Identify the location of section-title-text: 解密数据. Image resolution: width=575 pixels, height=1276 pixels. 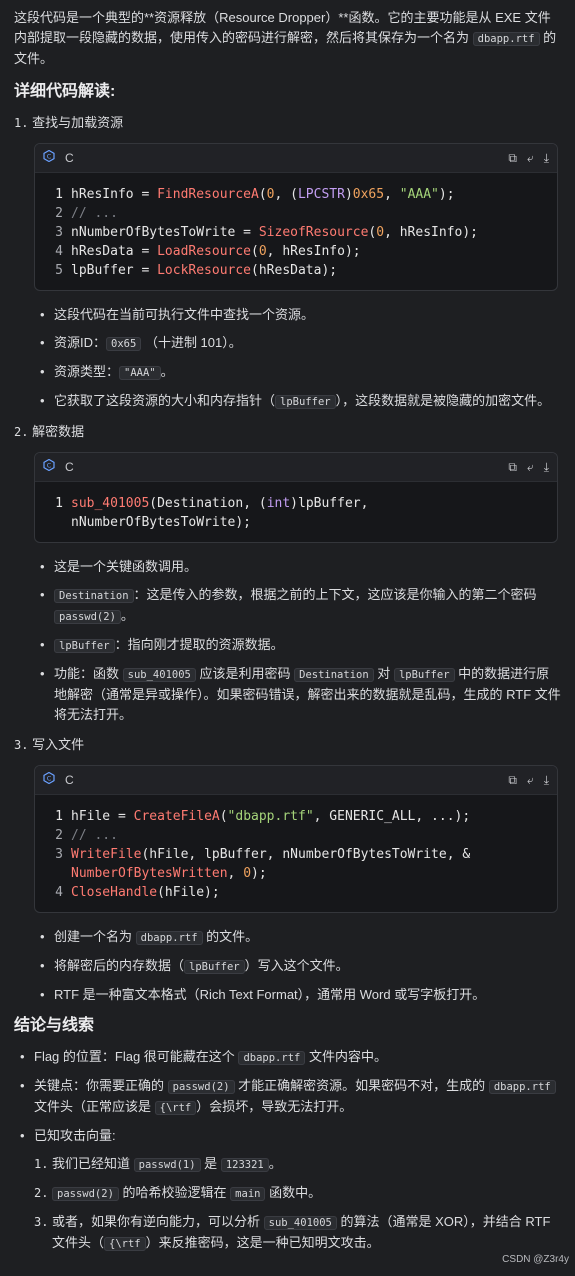
(58, 431).